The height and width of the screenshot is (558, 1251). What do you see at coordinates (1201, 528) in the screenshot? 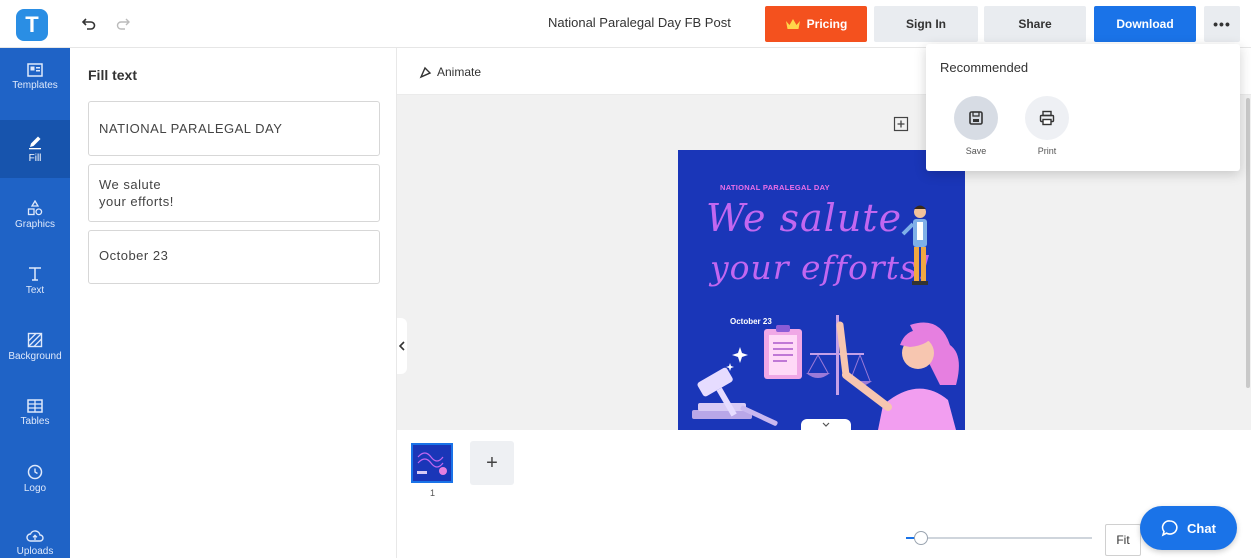
I see `chat-label: Chat` at bounding box center [1201, 528].